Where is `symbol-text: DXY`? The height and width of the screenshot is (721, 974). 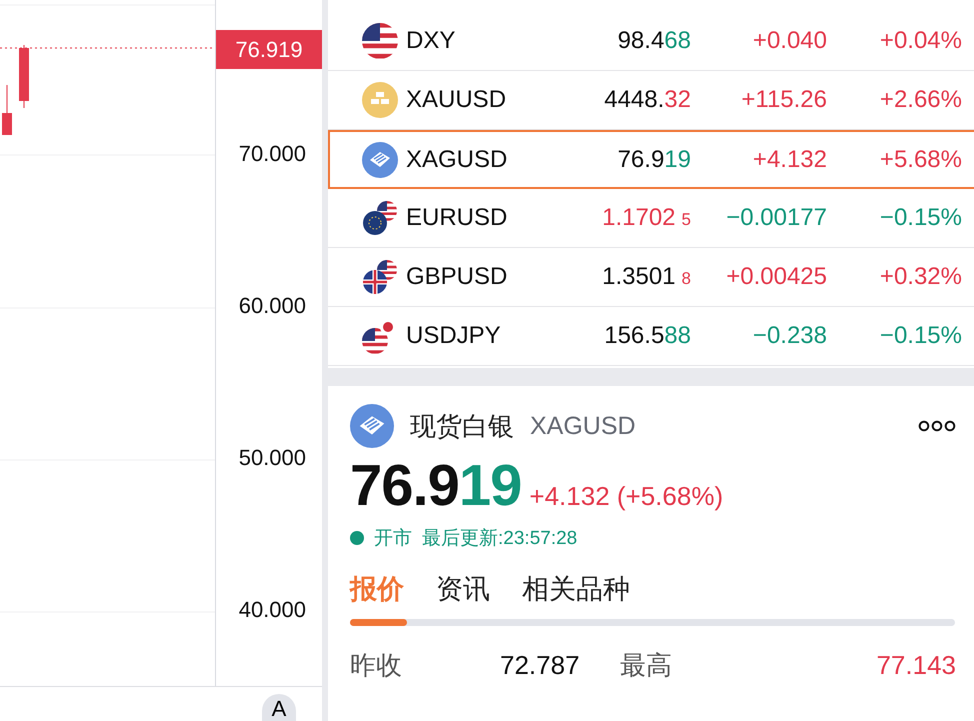
symbol-text: DXY is located at coordinates (431, 41).